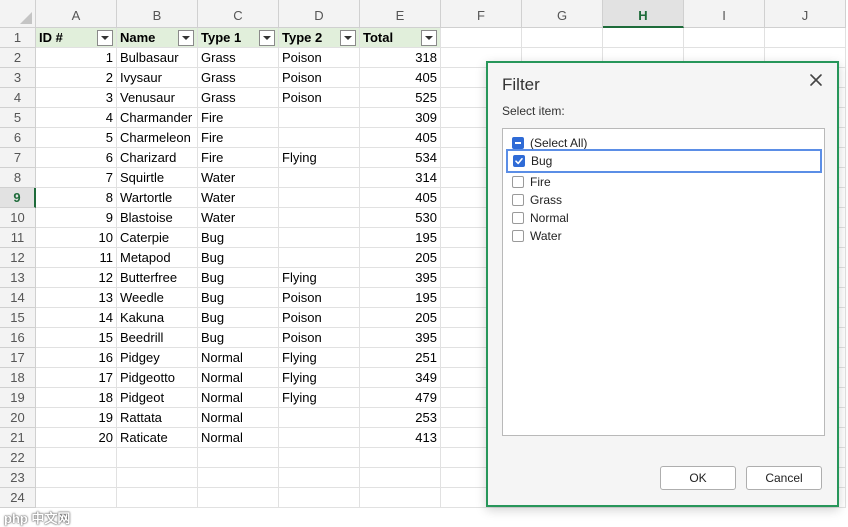 This screenshot has width=848, height=527. I want to click on cell-e13: 395, so click(400, 278).